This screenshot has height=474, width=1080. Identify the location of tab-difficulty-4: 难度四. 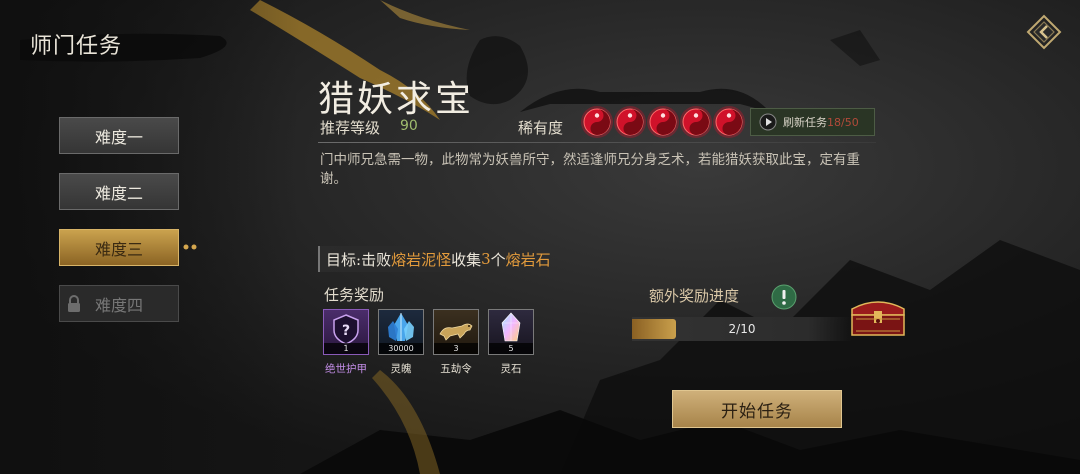
(119, 303).